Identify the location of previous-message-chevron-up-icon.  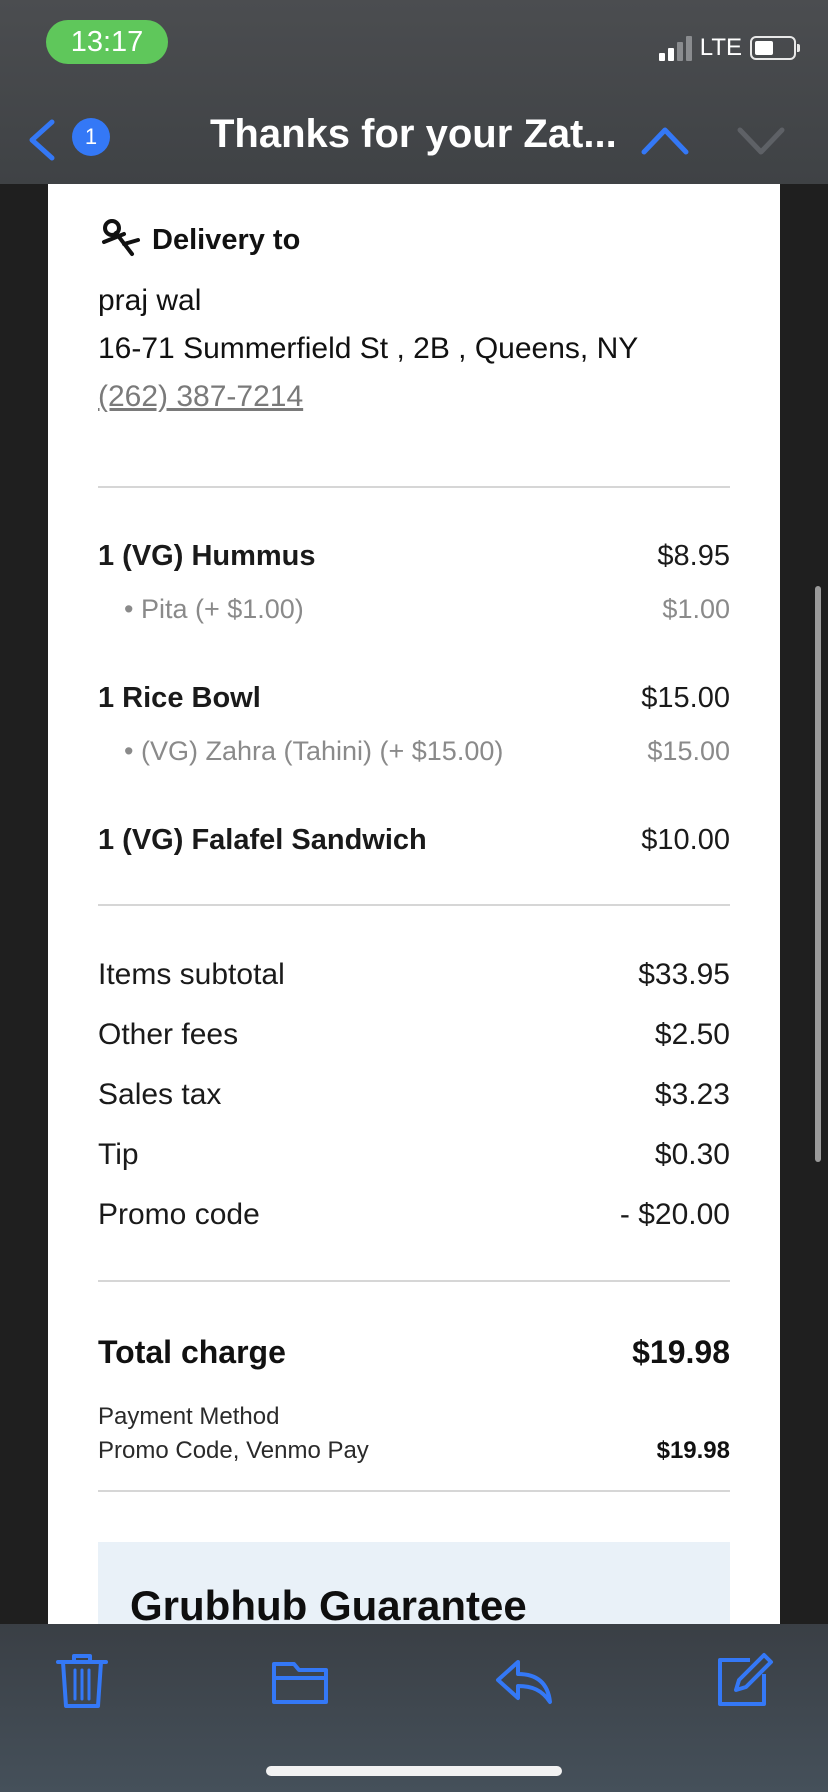
(665, 140).